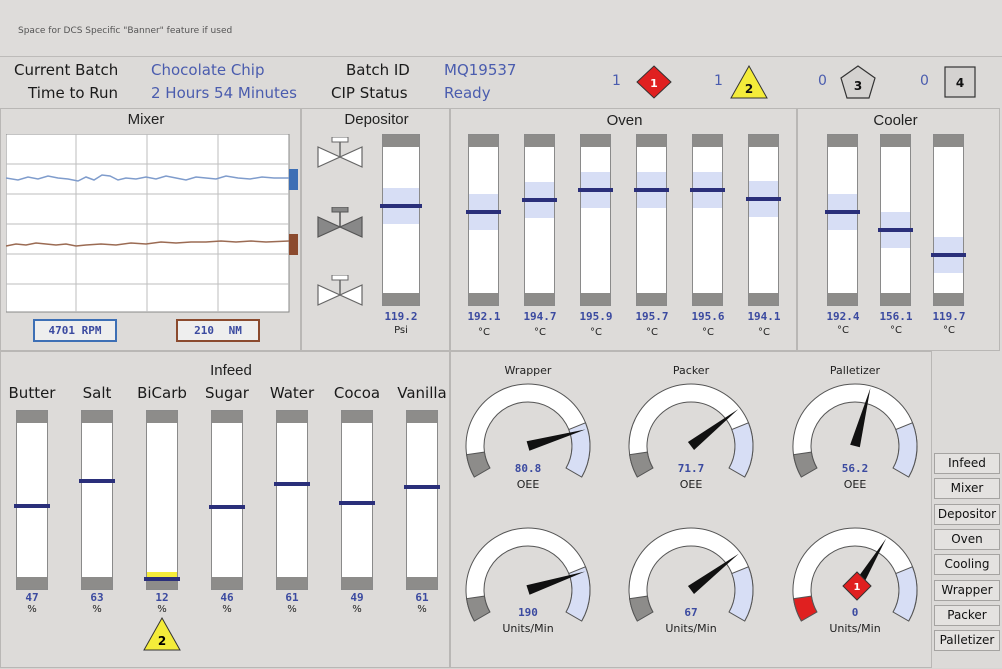 The height and width of the screenshot is (669, 1002). Describe the element at coordinates (422, 393) in the screenshot. I see `infeed-item-label: Vanilla` at that location.